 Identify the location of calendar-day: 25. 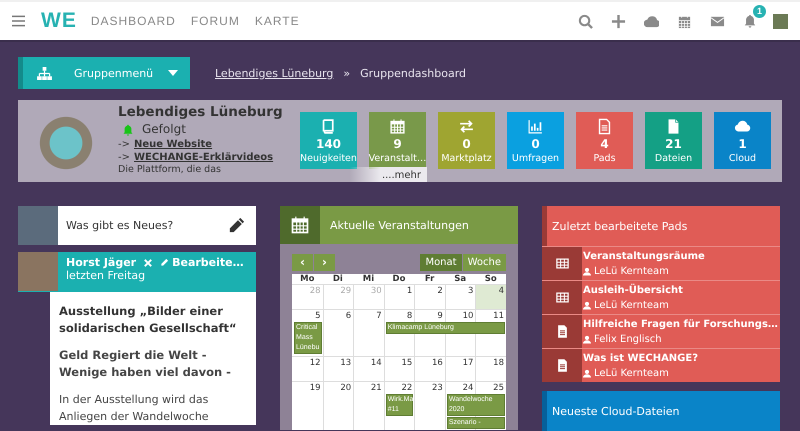
(491, 388).